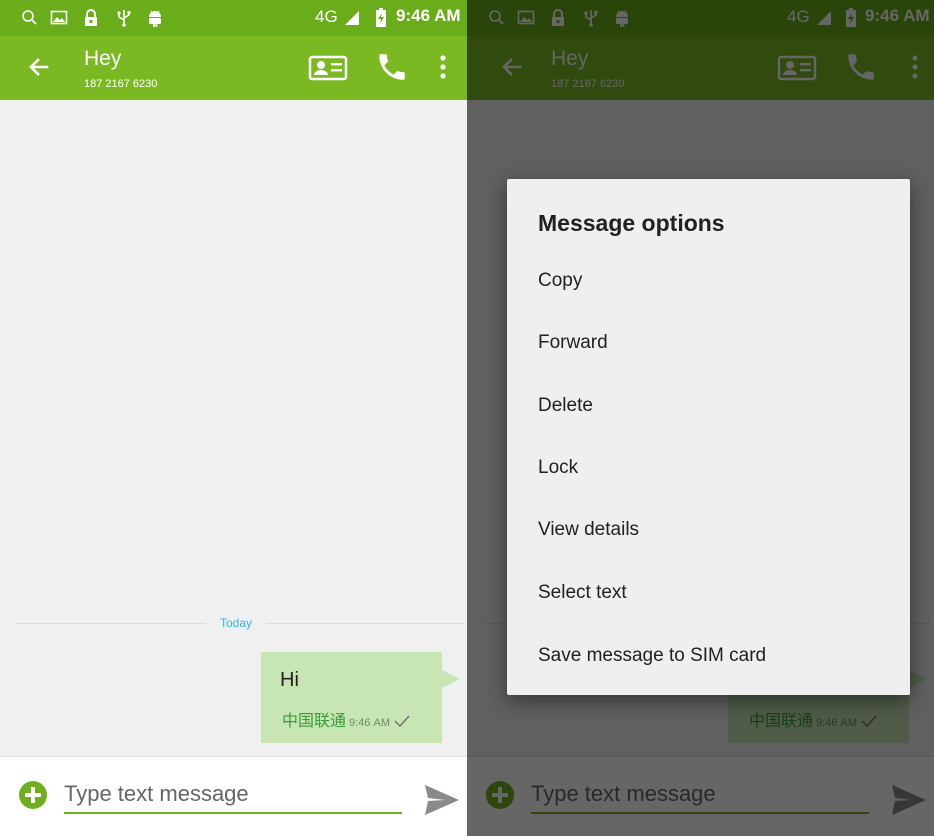  I want to click on back-arrow-icon, so click(39, 67).